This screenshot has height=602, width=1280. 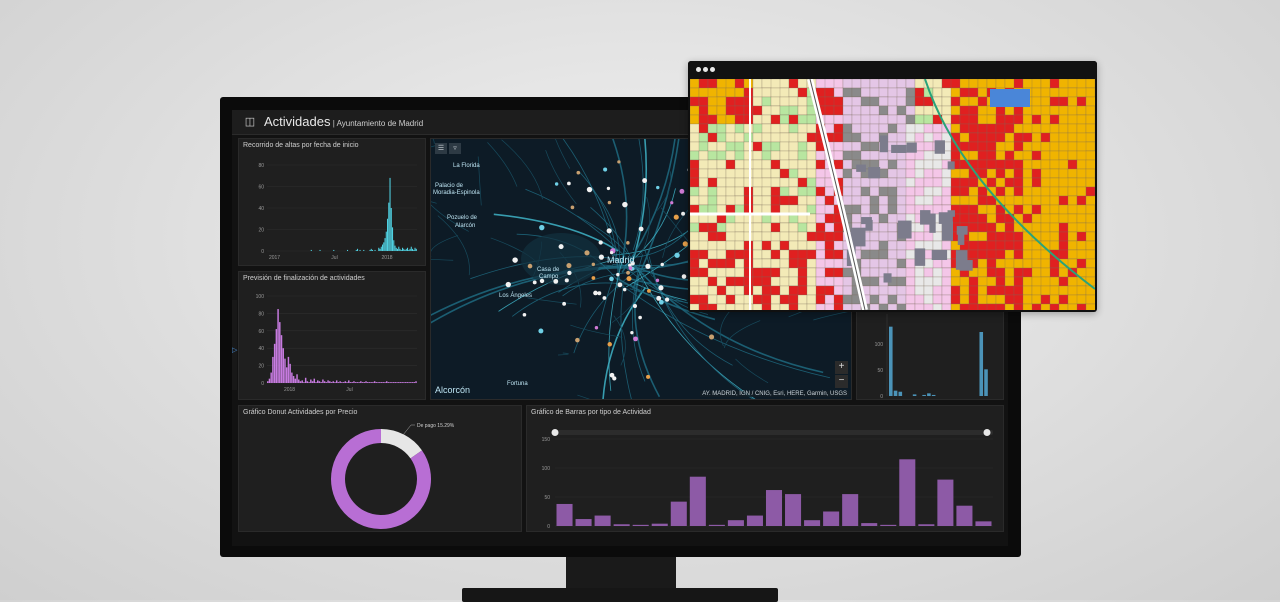 What do you see at coordinates (766, 469) in the screenshot?
I see `barras-chart: 150 100 50 0` at bounding box center [766, 469].